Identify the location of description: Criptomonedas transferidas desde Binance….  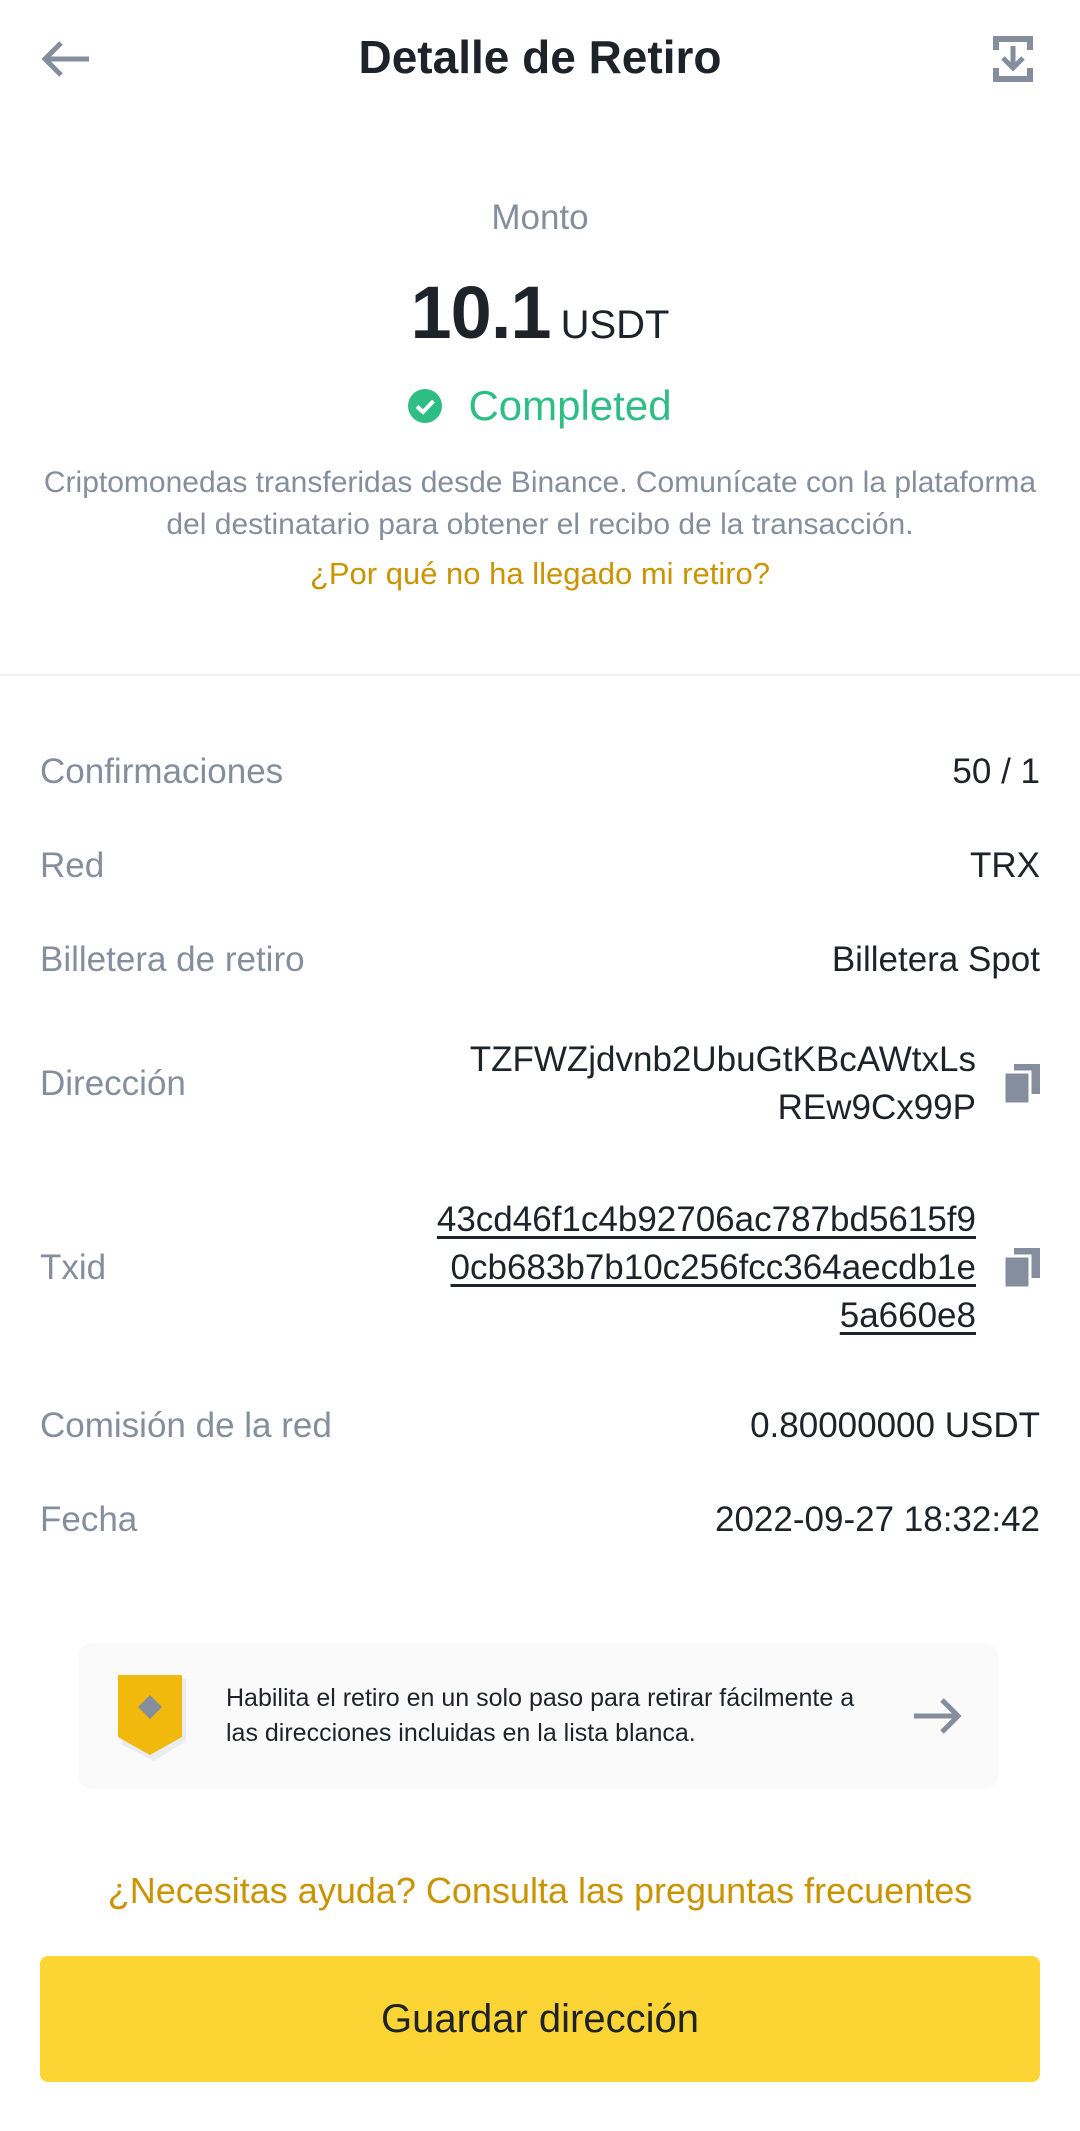
(540, 503).